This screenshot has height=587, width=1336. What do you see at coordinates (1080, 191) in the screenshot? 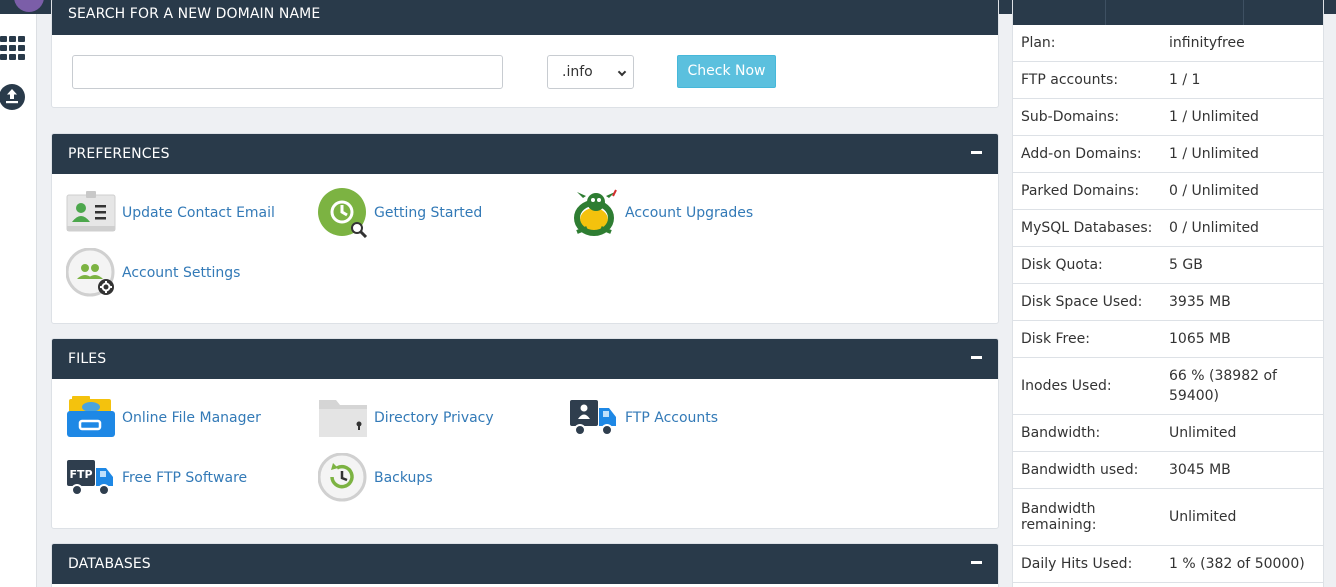
I see `stat-label: Parked Domains:` at bounding box center [1080, 191].